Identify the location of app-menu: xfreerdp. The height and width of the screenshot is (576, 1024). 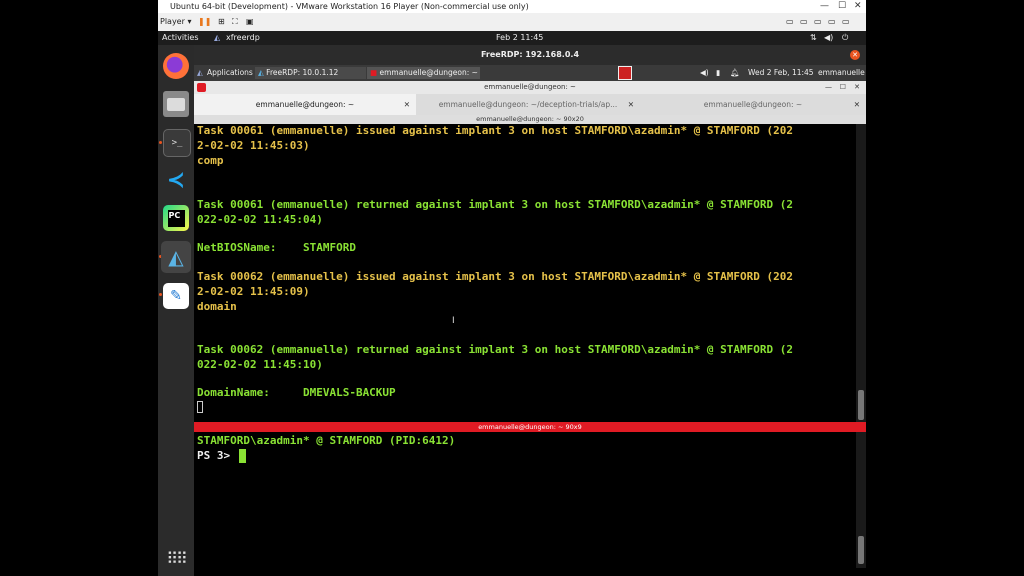
(243, 38).